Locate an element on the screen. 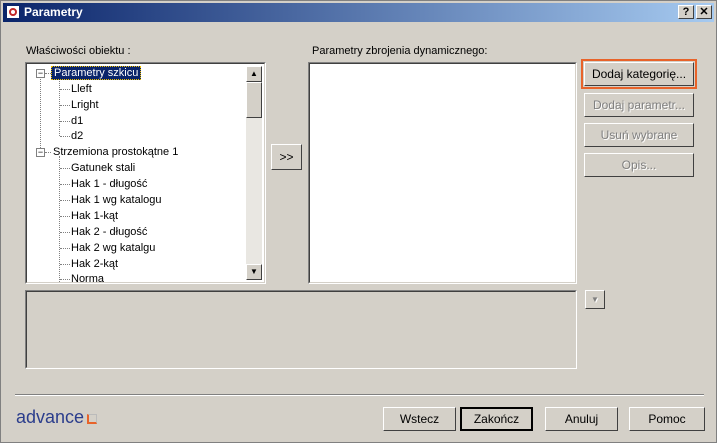  tree-item: Norma is located at coordinates (87, 277).